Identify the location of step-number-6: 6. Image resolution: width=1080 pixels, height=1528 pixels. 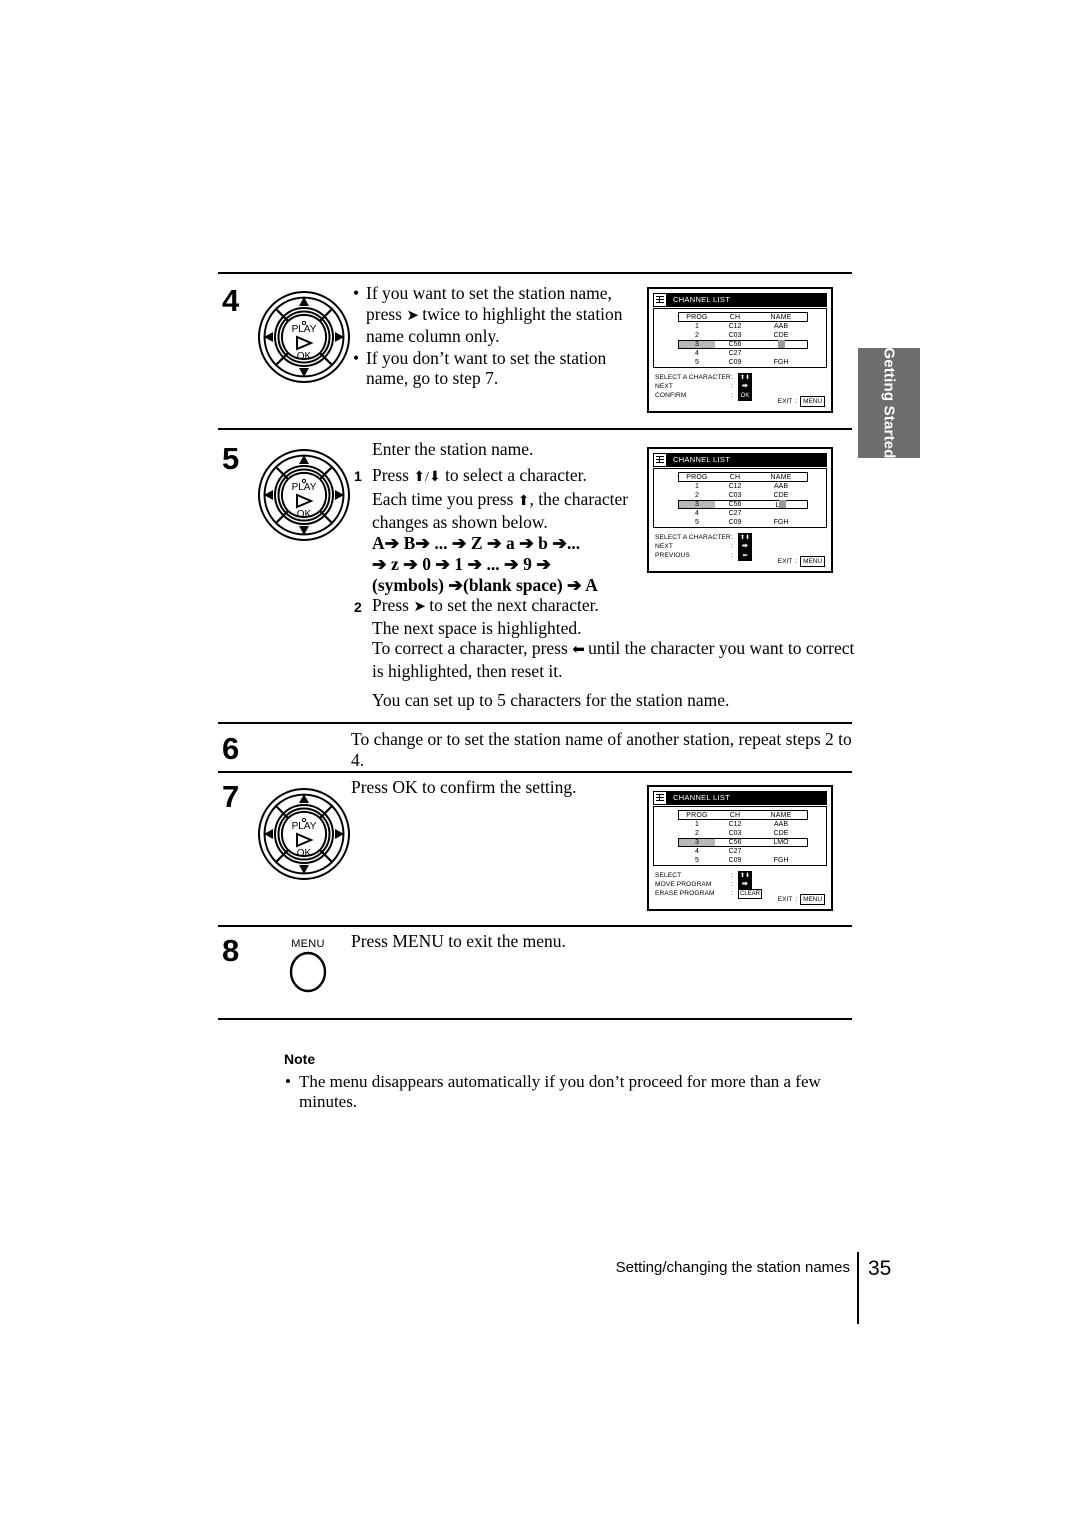
(231, 748).